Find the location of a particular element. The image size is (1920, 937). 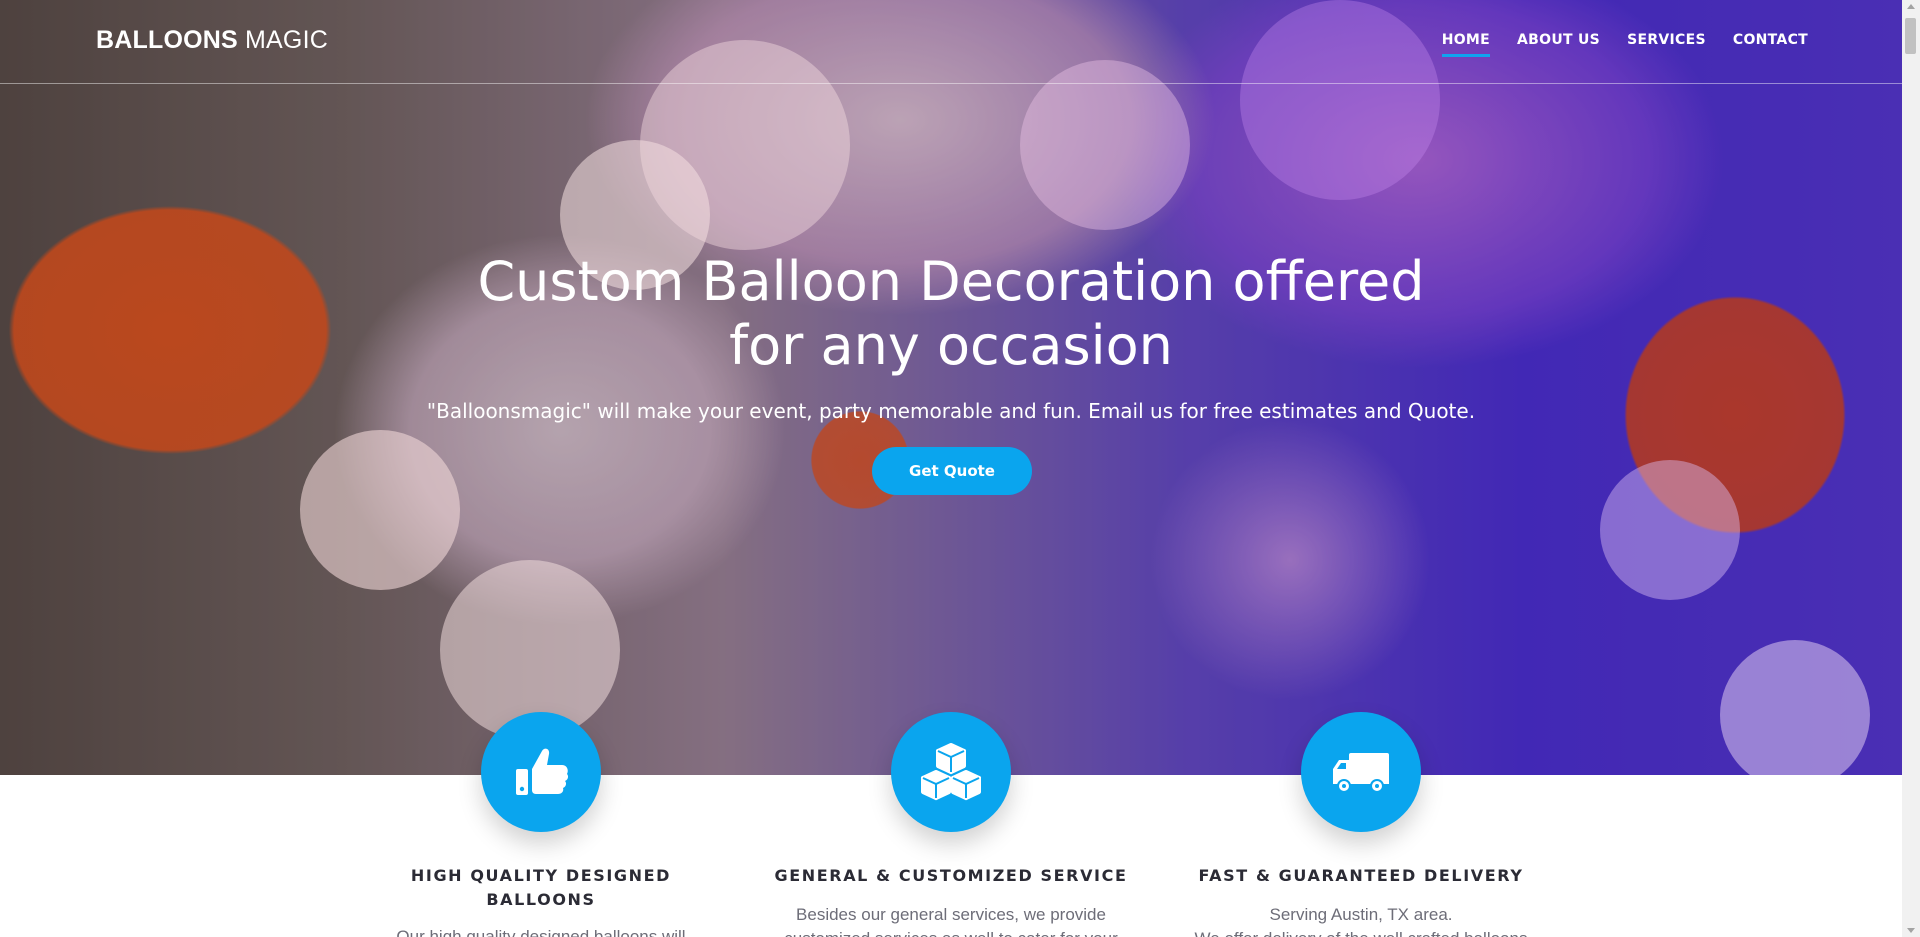

scroll-up-arrow-icon is located at coordinates (1911, 6).